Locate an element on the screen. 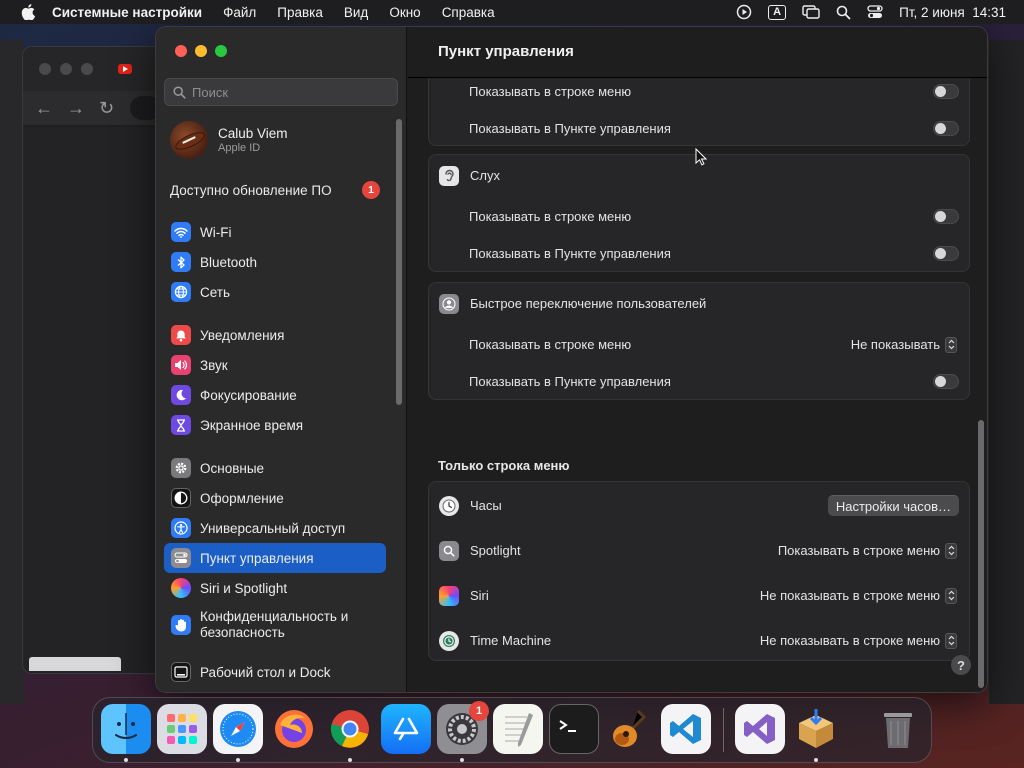 The image size is (1024, 768). ear-icon is located at coordinates (449, 175).